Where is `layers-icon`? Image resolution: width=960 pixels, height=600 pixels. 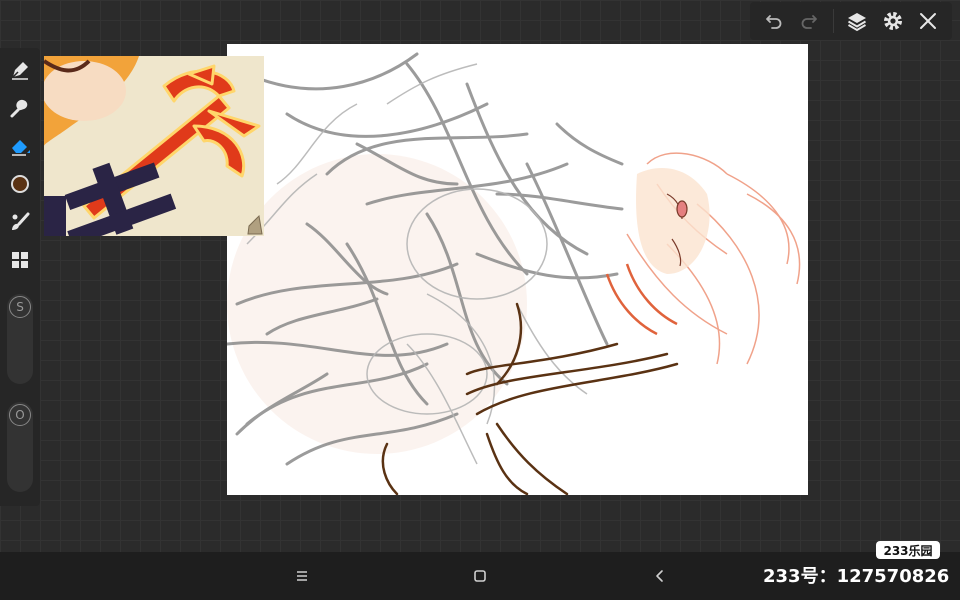 layers-icon is located at coordinates (857, 22).